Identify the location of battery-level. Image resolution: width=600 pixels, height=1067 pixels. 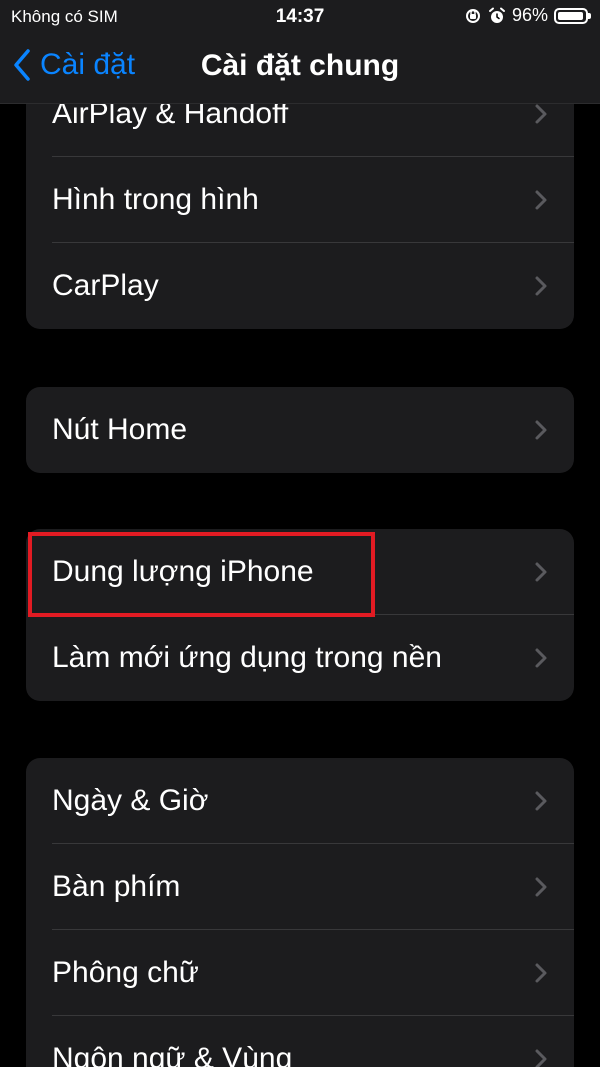
(570, 15).